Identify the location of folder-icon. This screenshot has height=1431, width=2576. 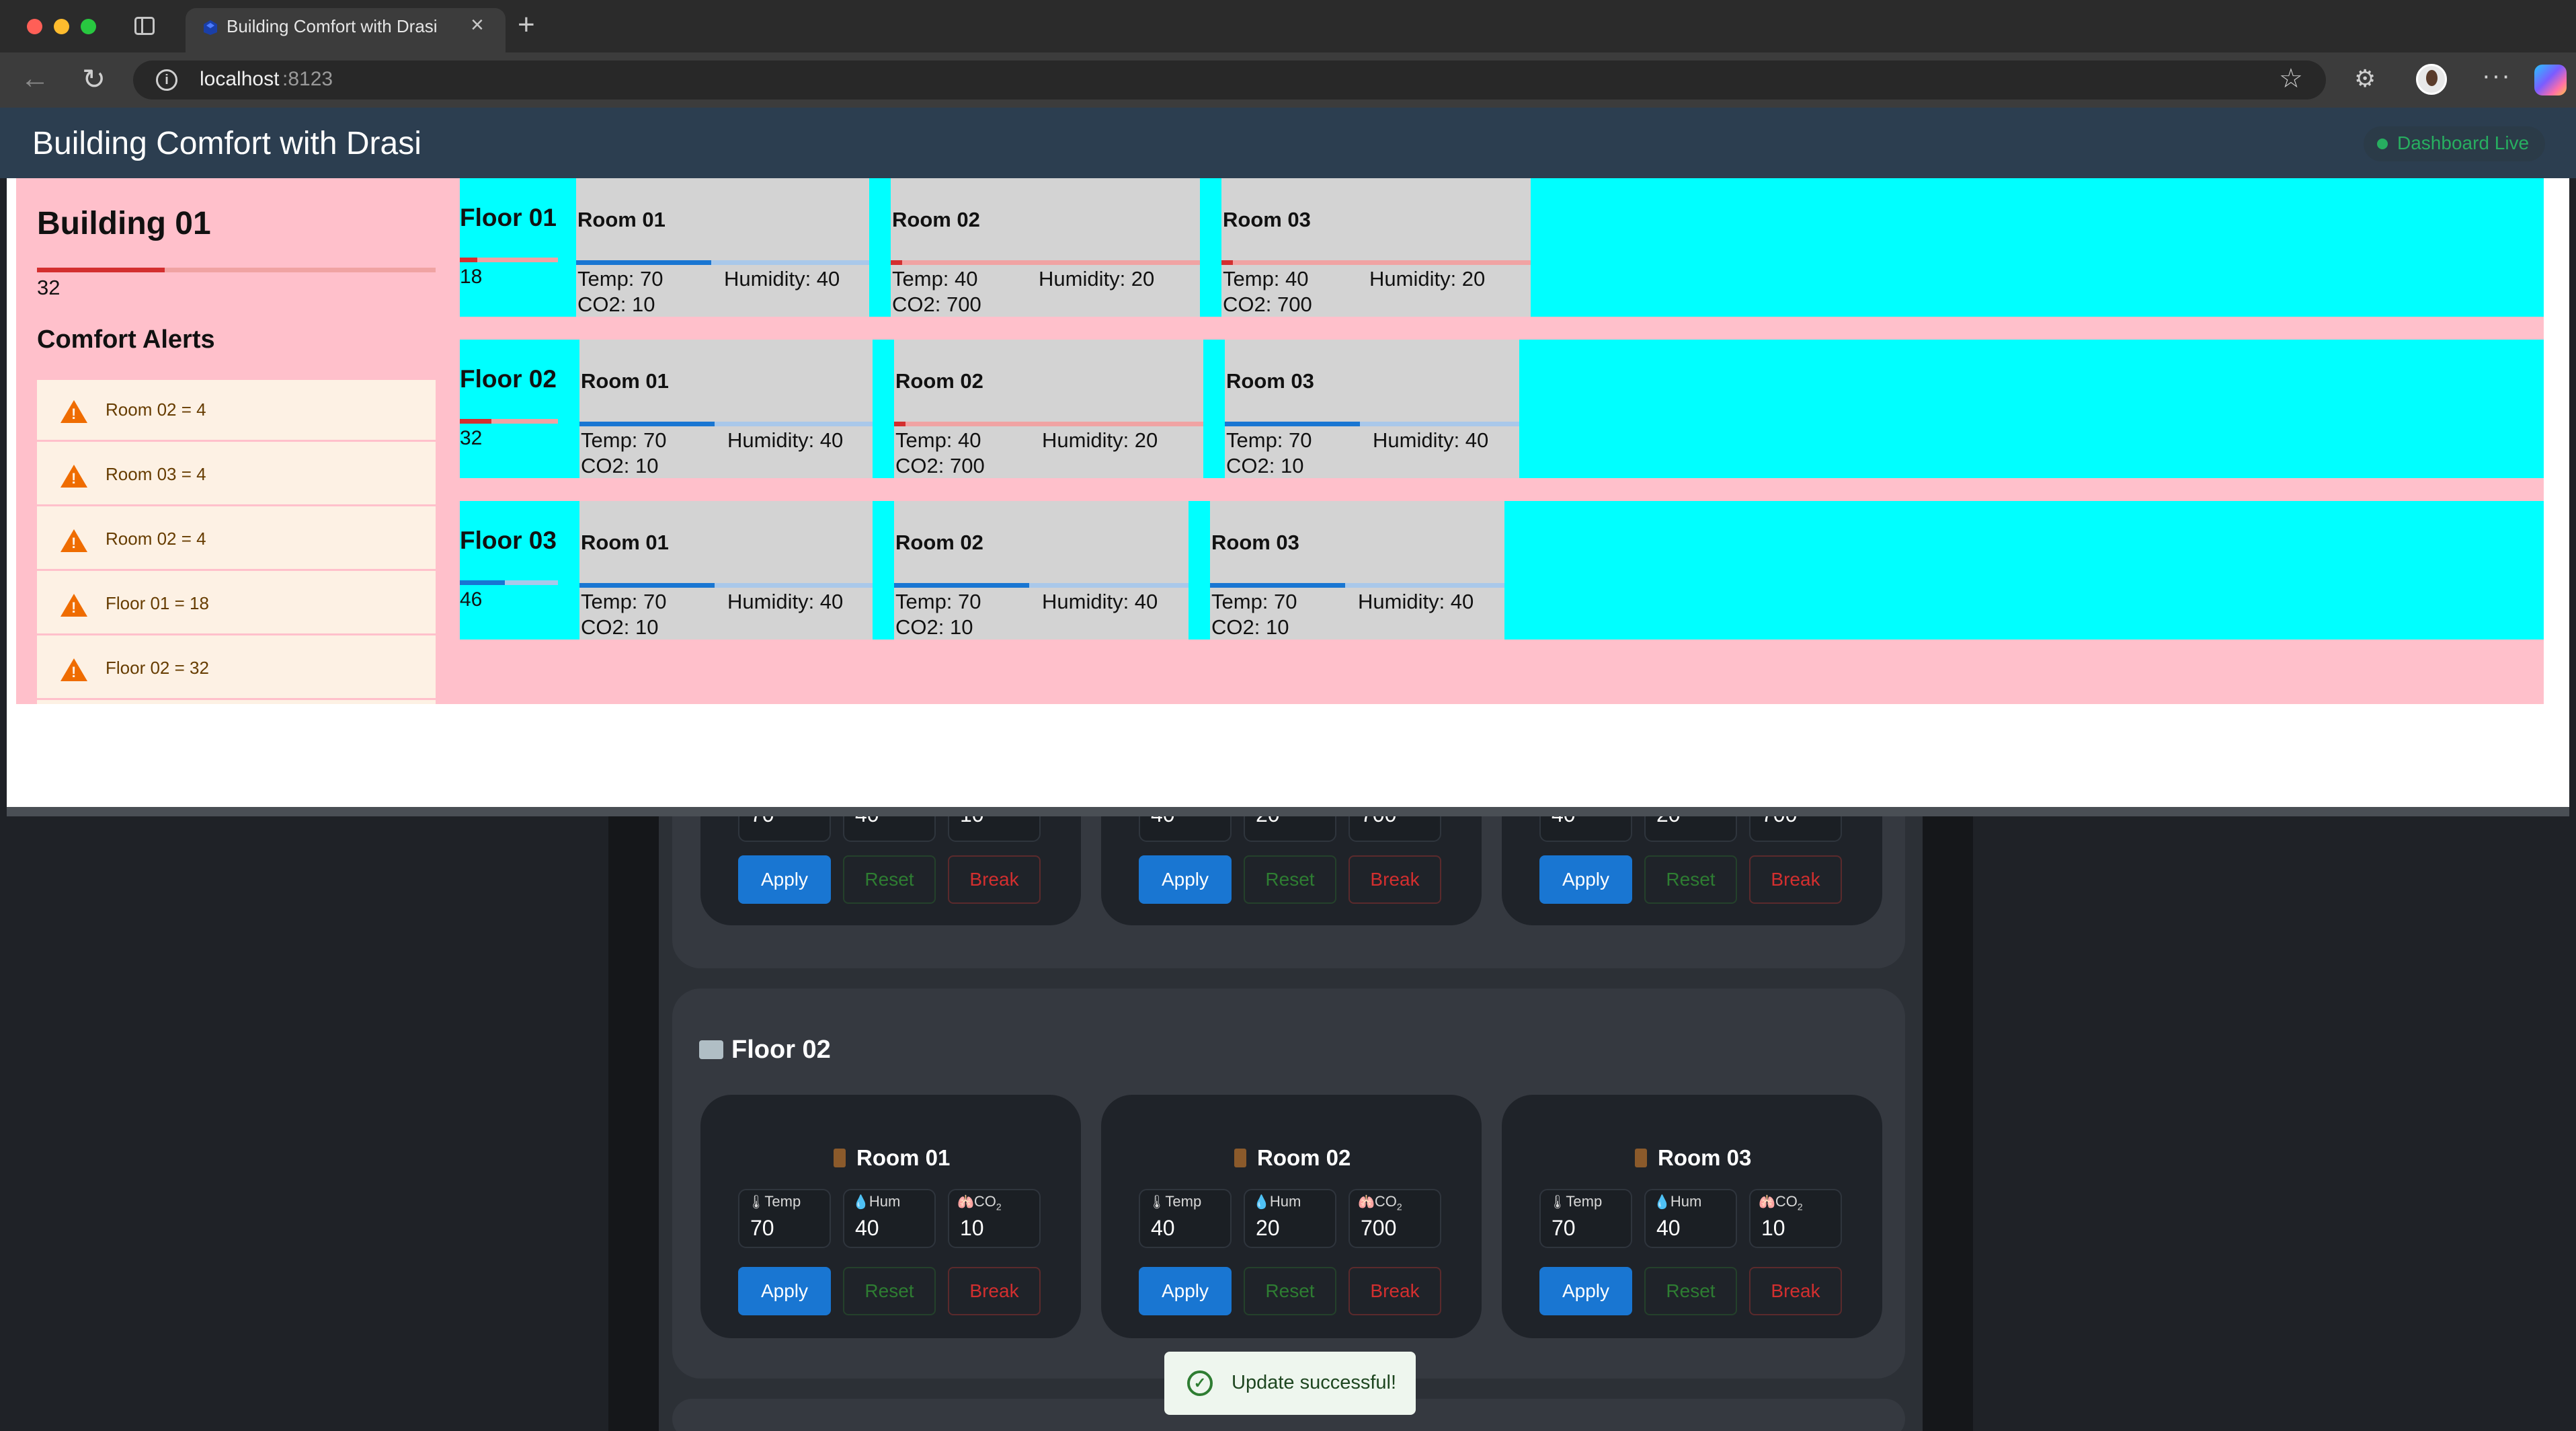
(711, 1049).